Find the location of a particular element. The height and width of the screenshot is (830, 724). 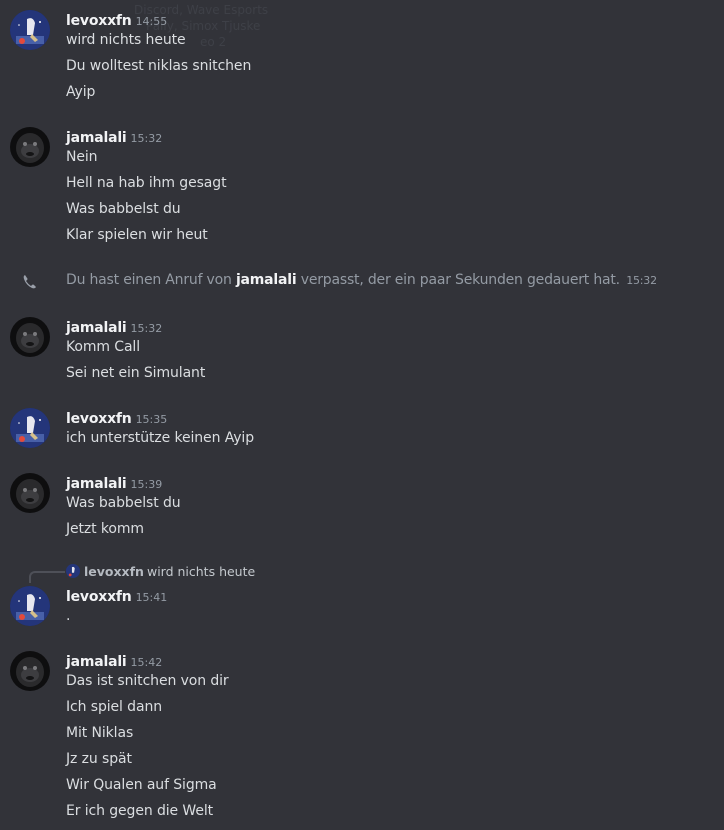

message-text: ich unterstütze keinen Ayip is located at coordinates (160, 438).